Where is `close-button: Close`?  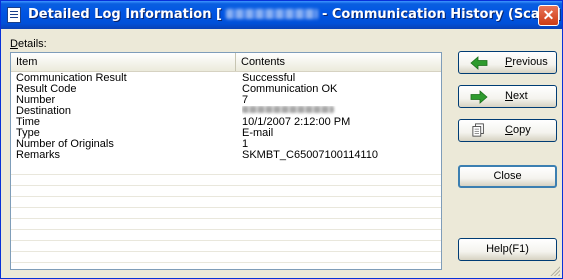
close-button: Close is located at coordinates (507, 176).